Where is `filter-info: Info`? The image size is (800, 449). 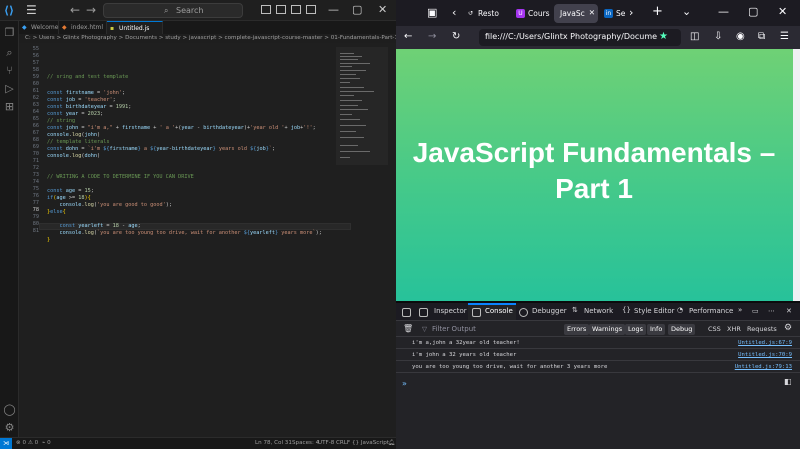
filter-info: Info is located at coordinates (656, 329).